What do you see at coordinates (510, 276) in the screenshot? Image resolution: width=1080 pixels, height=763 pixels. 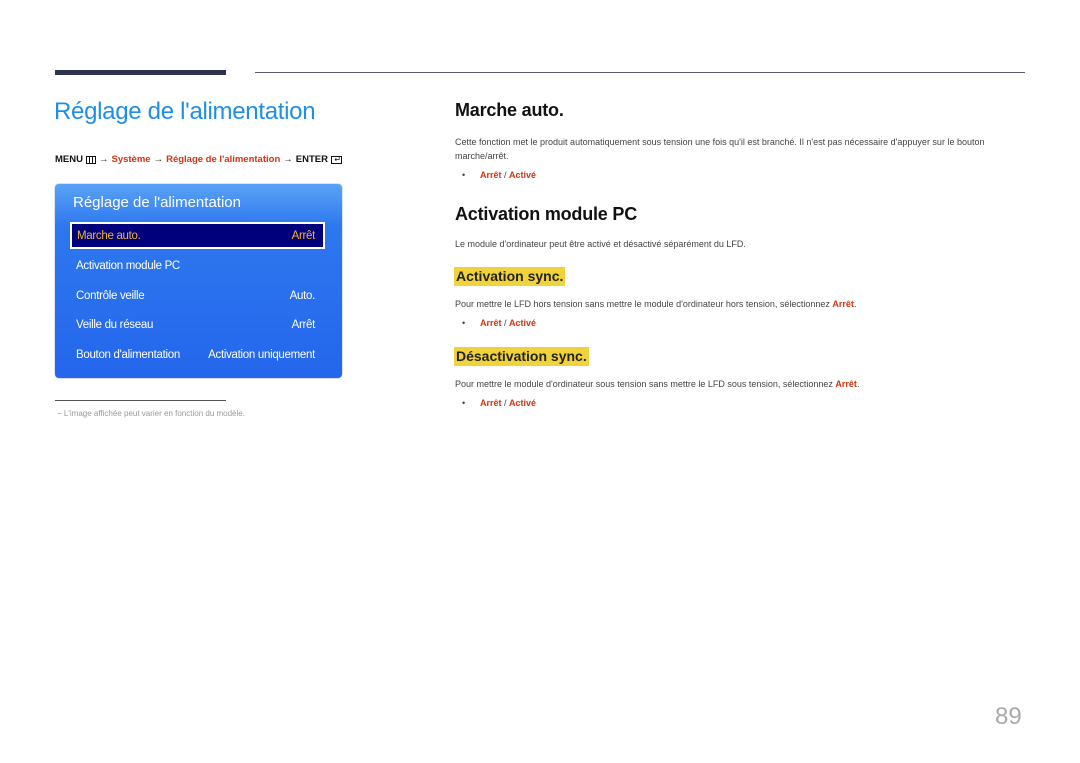 I see `heading-activation-sync: Activation sync.` at bounding box center [510, 276].